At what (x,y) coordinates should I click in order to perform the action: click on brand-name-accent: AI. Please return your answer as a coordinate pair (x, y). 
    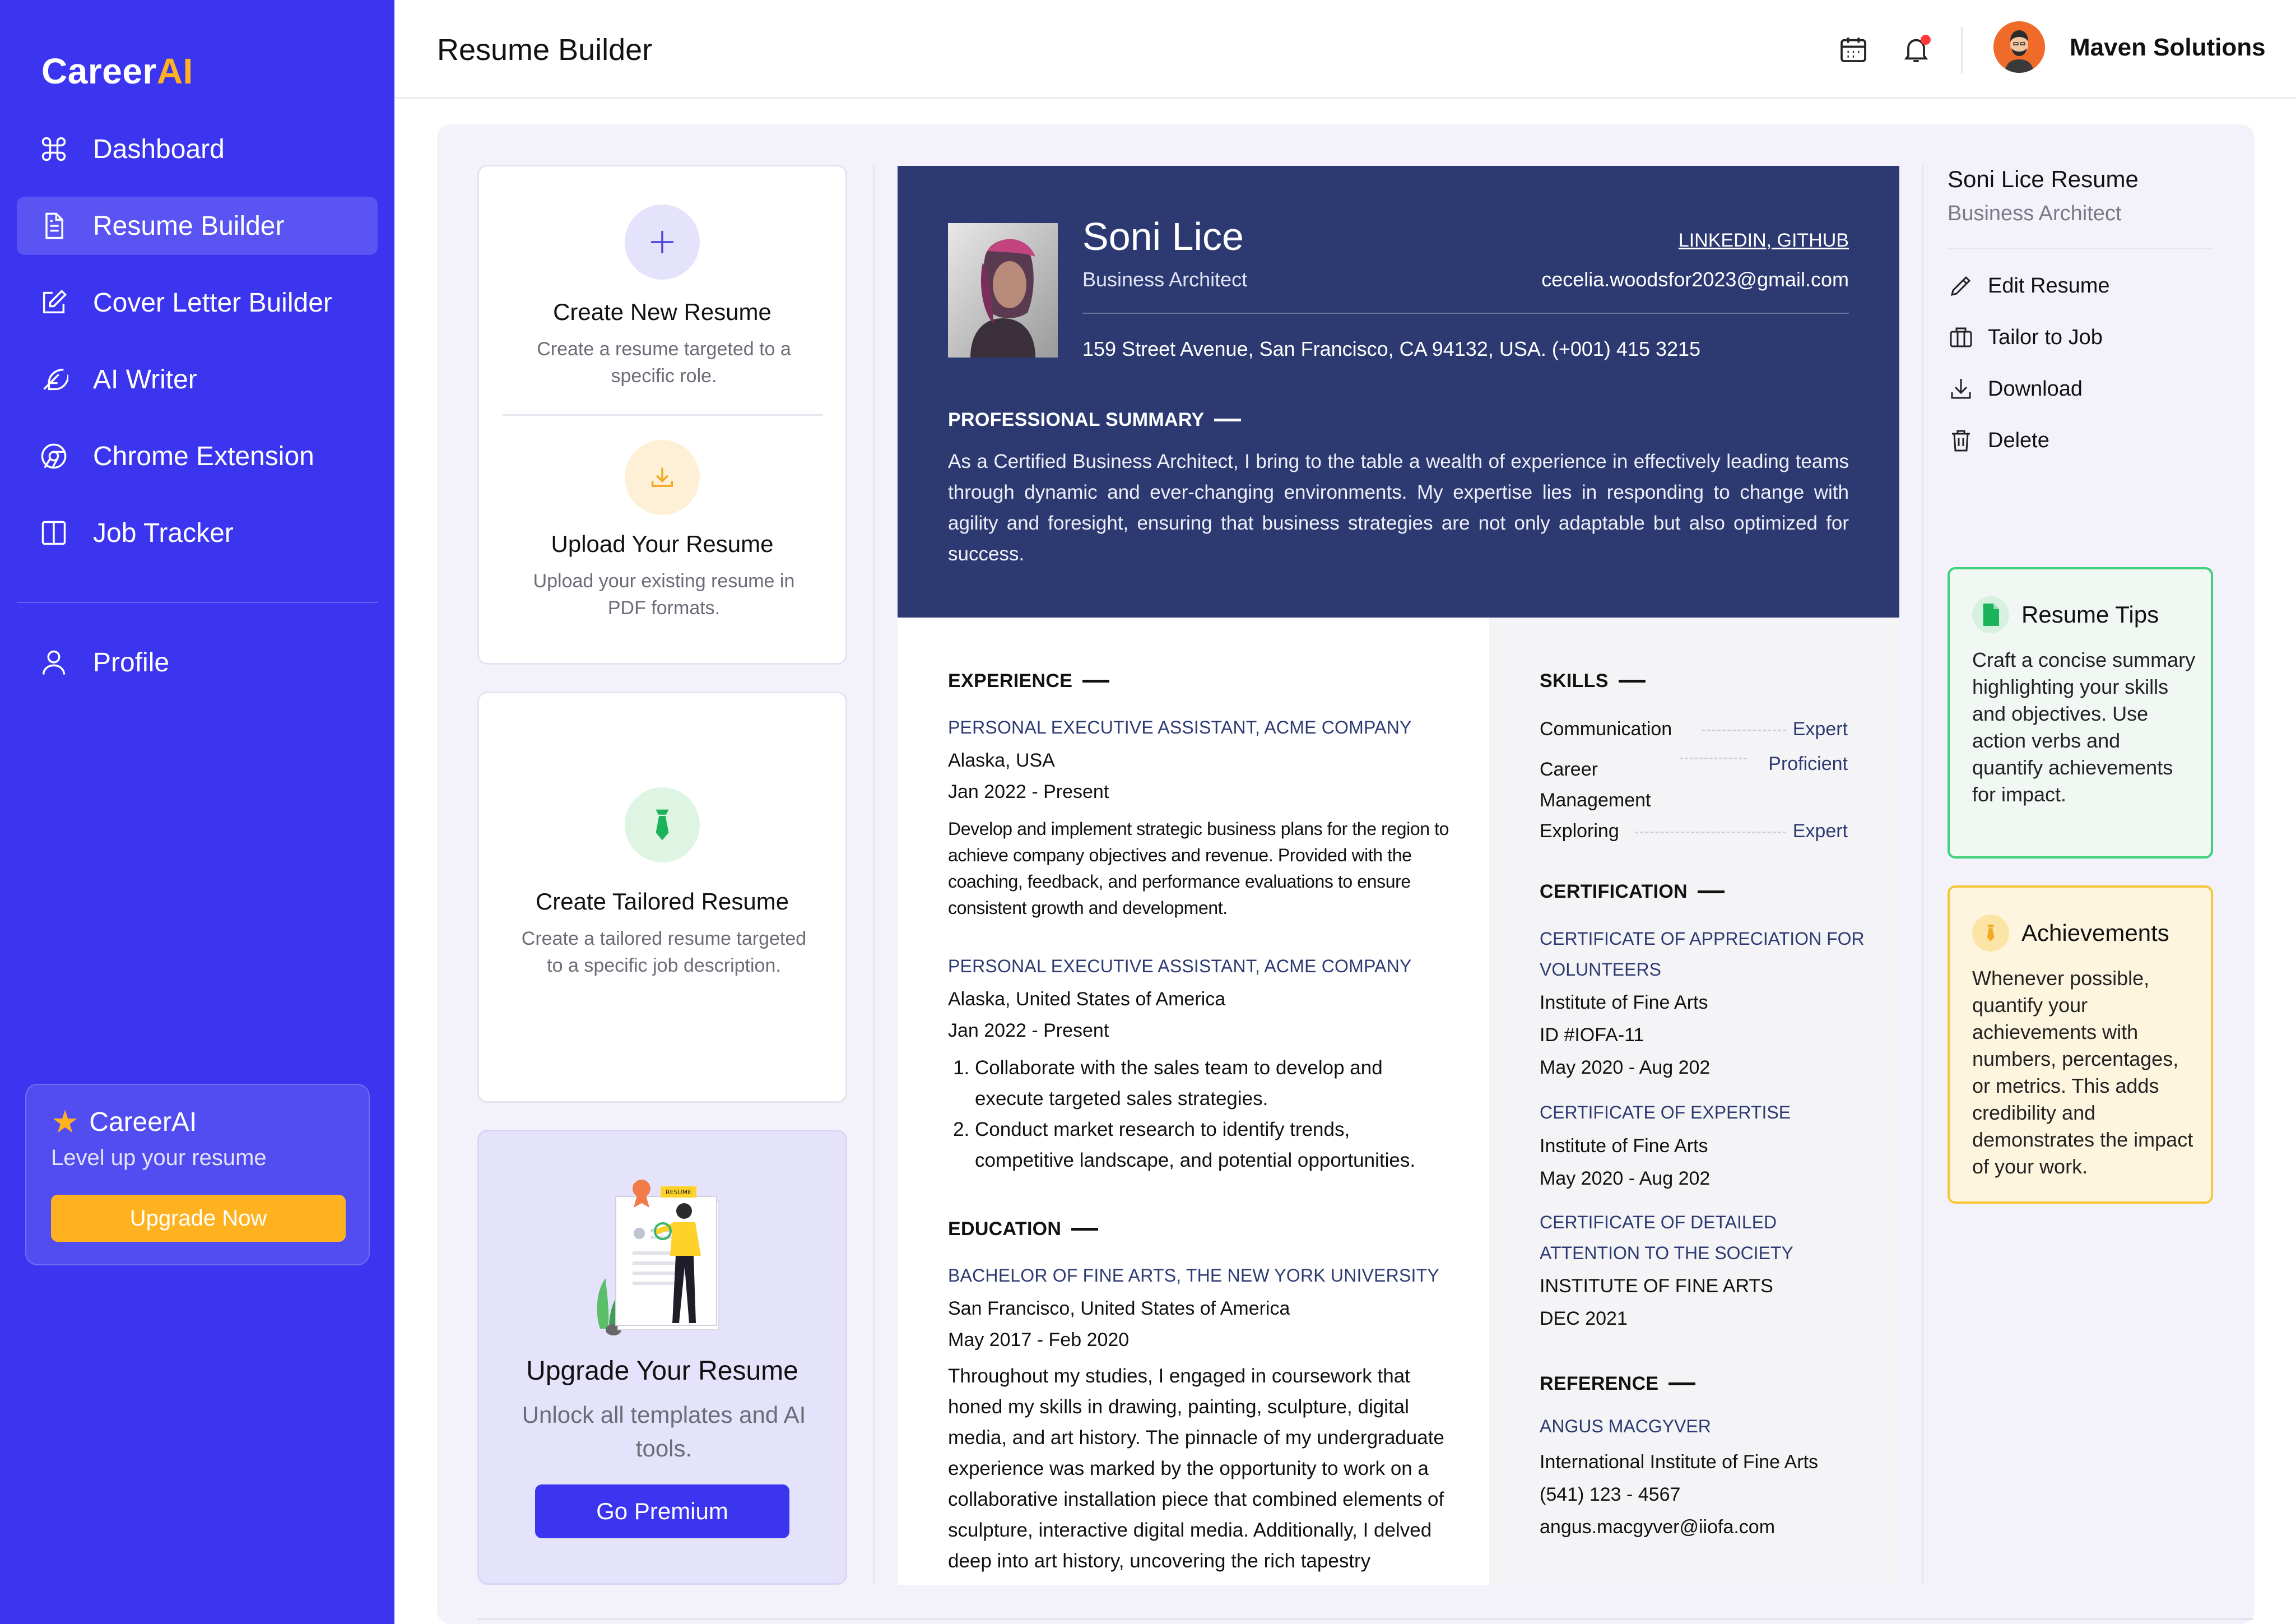
    Looking at the image, I should click on (174, 71).